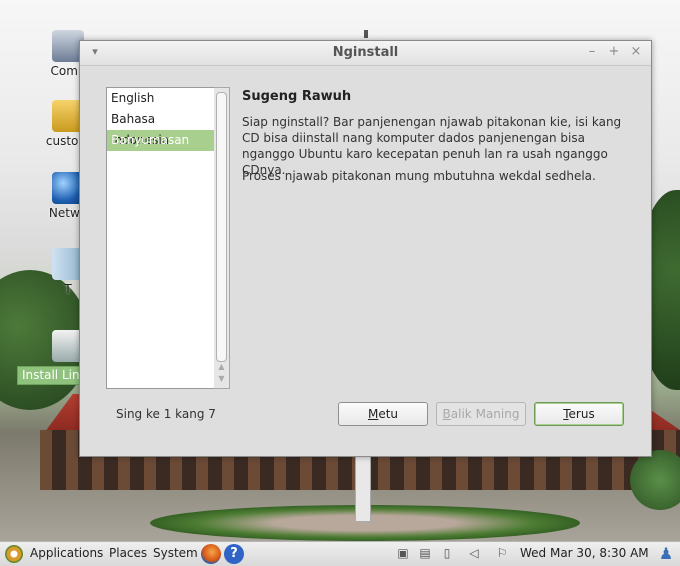 Image resolution: width=680 pixels, height=566 pixels. I want to click on applications-menu: Applications, so click(66, 553).